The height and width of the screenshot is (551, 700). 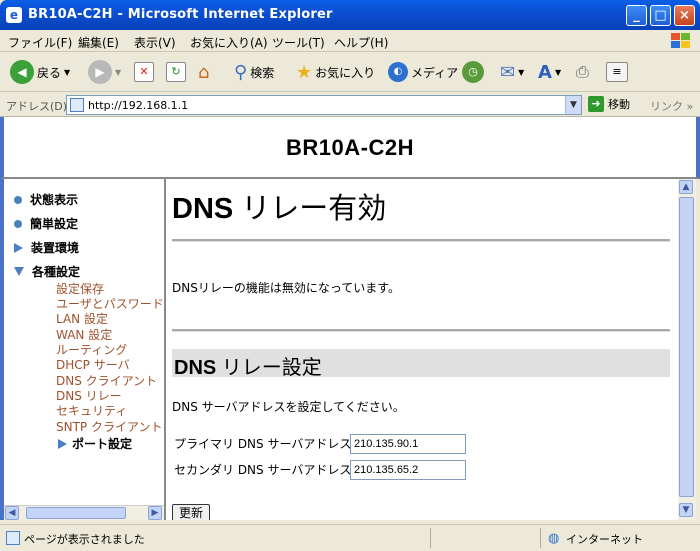 I want to click on back-button: ◀ 戻る ▼, so click(x=40, y=72).